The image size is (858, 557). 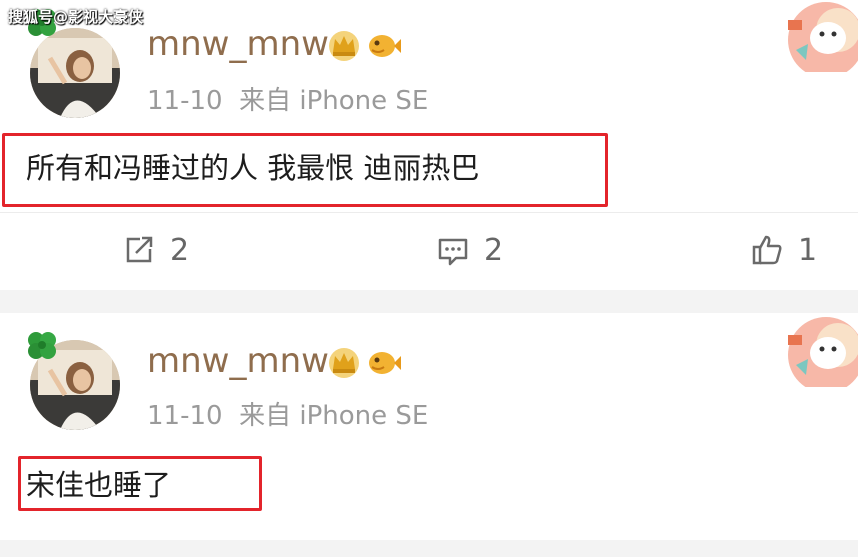 What do you see at coordinates (180, 250) in the screenshot?
I see `repost-count: 2` at bounding box center [180, 250].